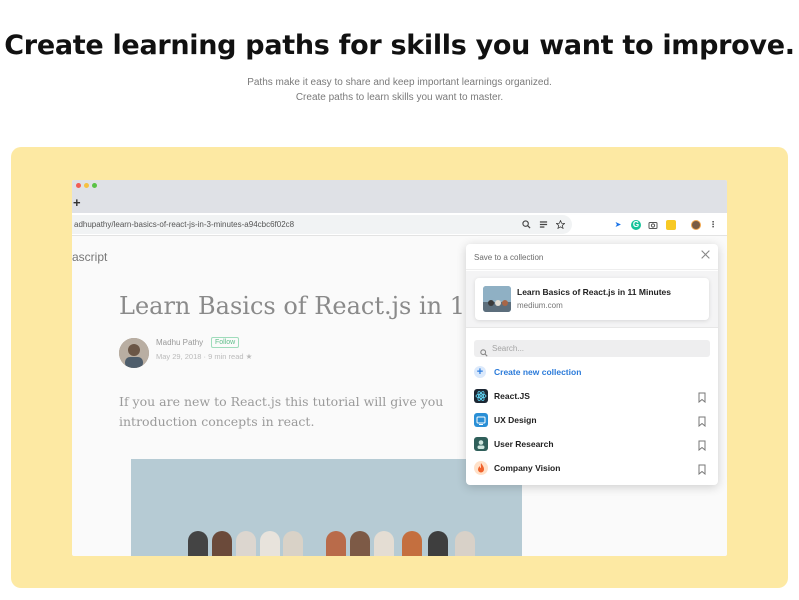  What do you see at coordinates (86, 185) in the screenshot?
I see `minimize-window-button` at bounding box center [86, 185].